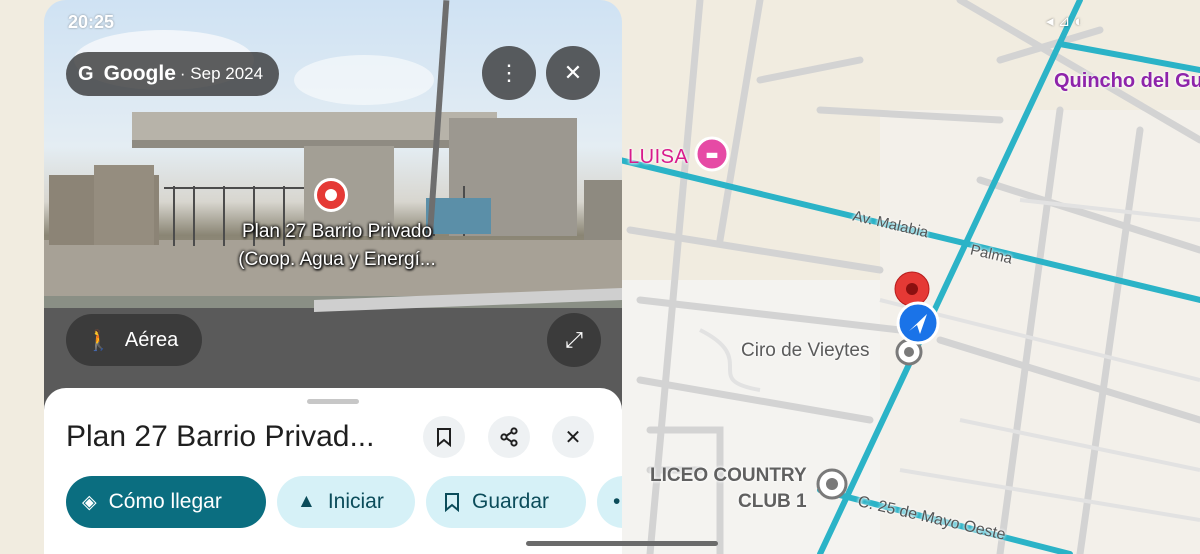 This screenshot has width=1200, height=554. Describe the element at coordinates (221, 73) in the screenshot. I see `capture-date: · Sep 2024` at that location.